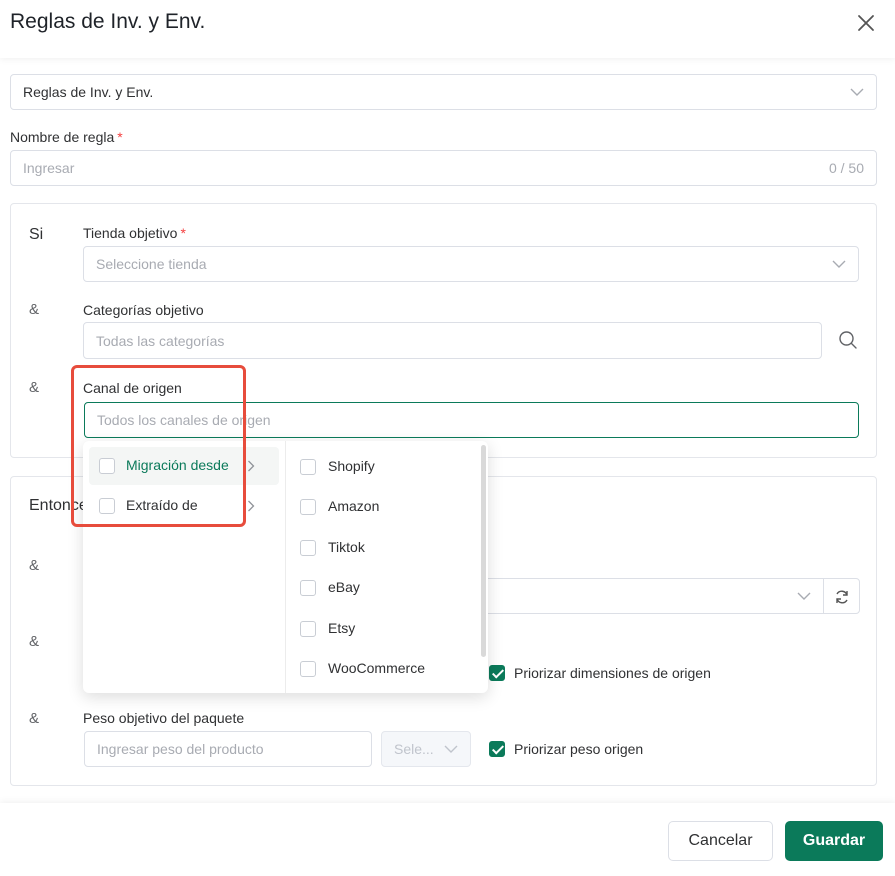 This screenshot has width=895, height=876. I want to click on rule-name-label-text: Nombre de regla, so click(62, 137).